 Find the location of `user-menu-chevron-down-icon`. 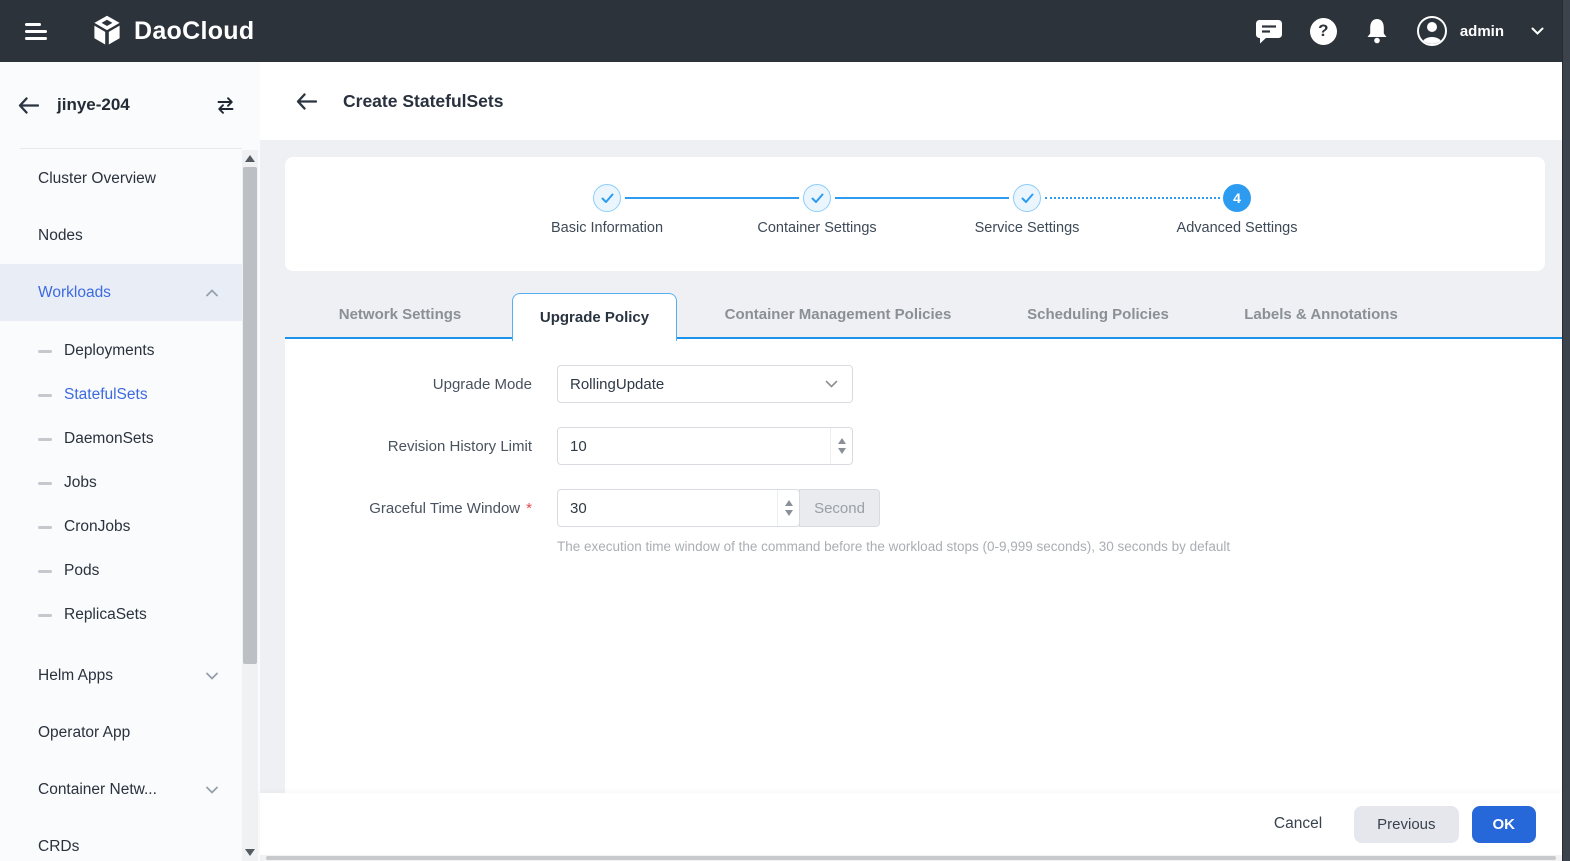

user-menu-chevron-down-icon is located at coordinates (1537, 31).